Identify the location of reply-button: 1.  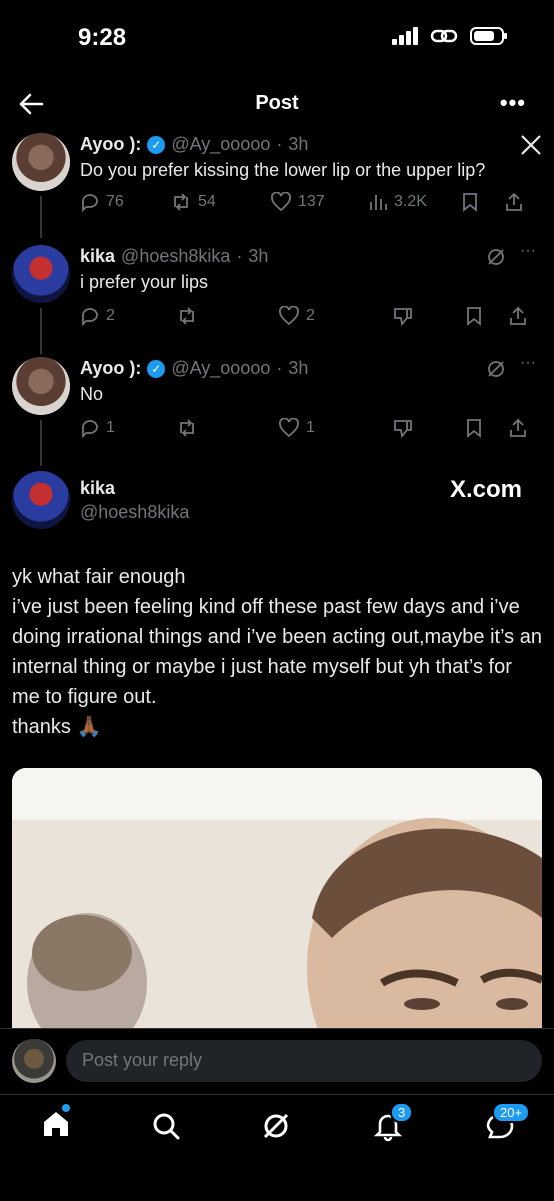
(128, 428).